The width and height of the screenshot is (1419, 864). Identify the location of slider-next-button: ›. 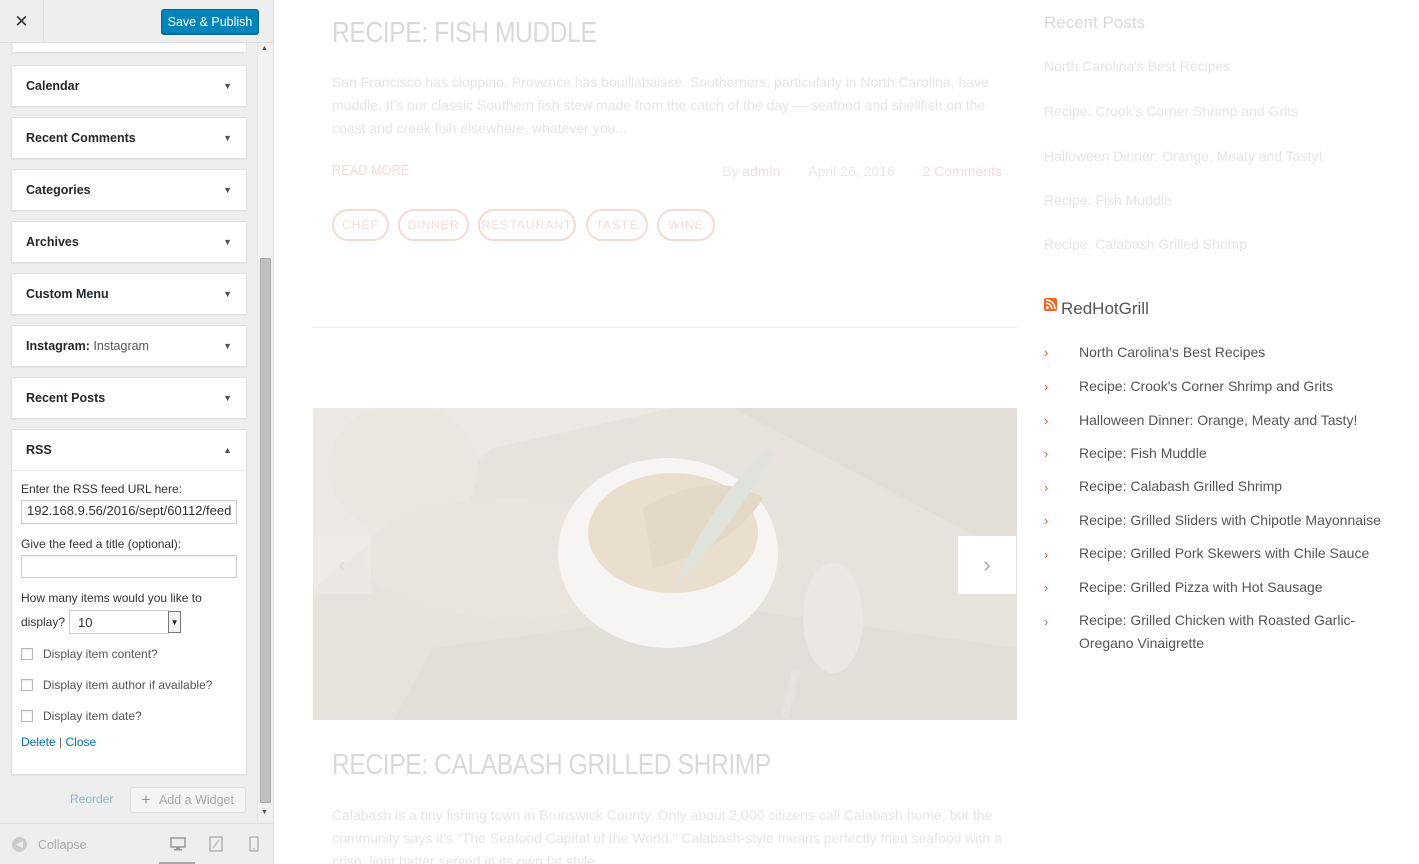
(987, 565).